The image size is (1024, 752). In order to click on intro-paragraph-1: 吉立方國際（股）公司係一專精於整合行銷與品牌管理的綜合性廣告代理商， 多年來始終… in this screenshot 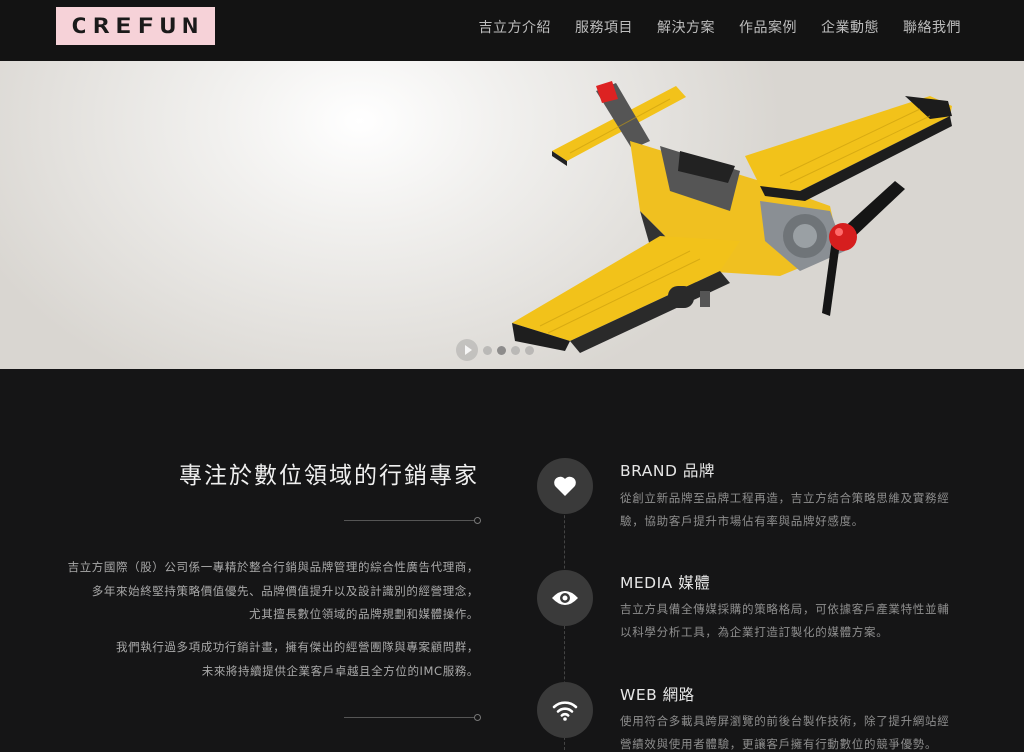, I will do `click(244, 591)`.